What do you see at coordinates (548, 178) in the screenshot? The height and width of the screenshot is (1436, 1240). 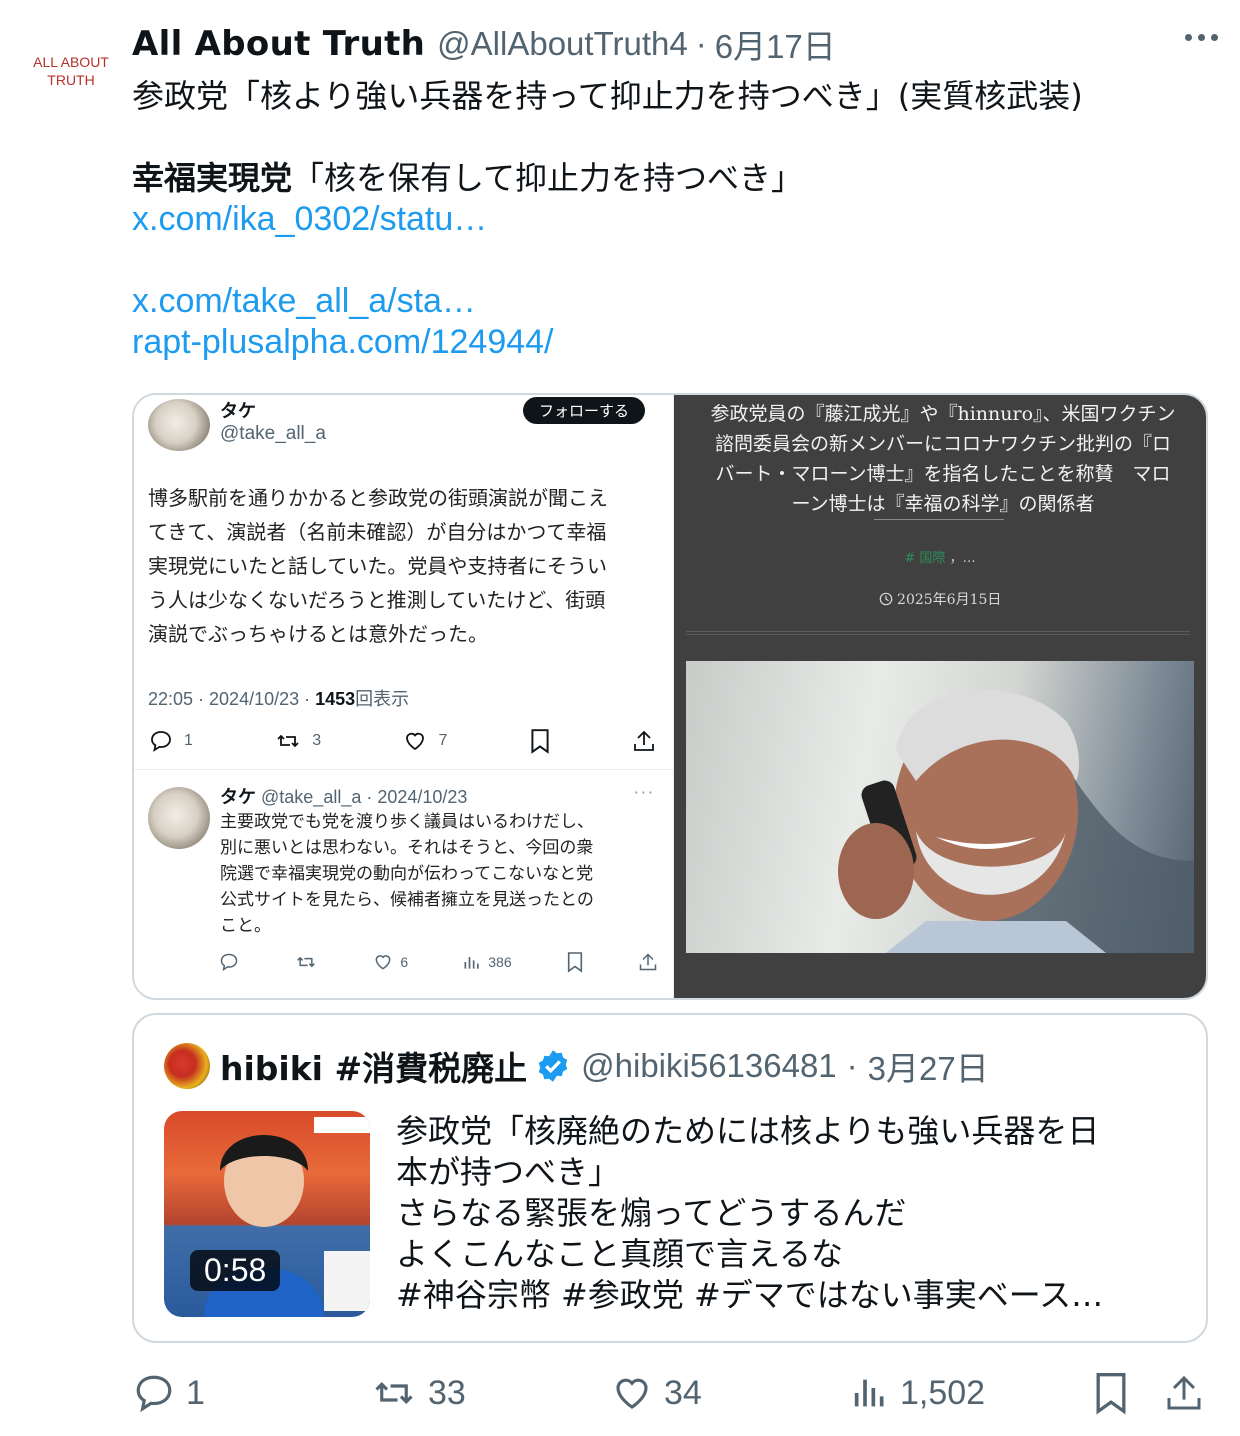 I see `tweet-line-2-rest: 「核を保有して抑止力を持つべき」` at bounding box center [548, 178].